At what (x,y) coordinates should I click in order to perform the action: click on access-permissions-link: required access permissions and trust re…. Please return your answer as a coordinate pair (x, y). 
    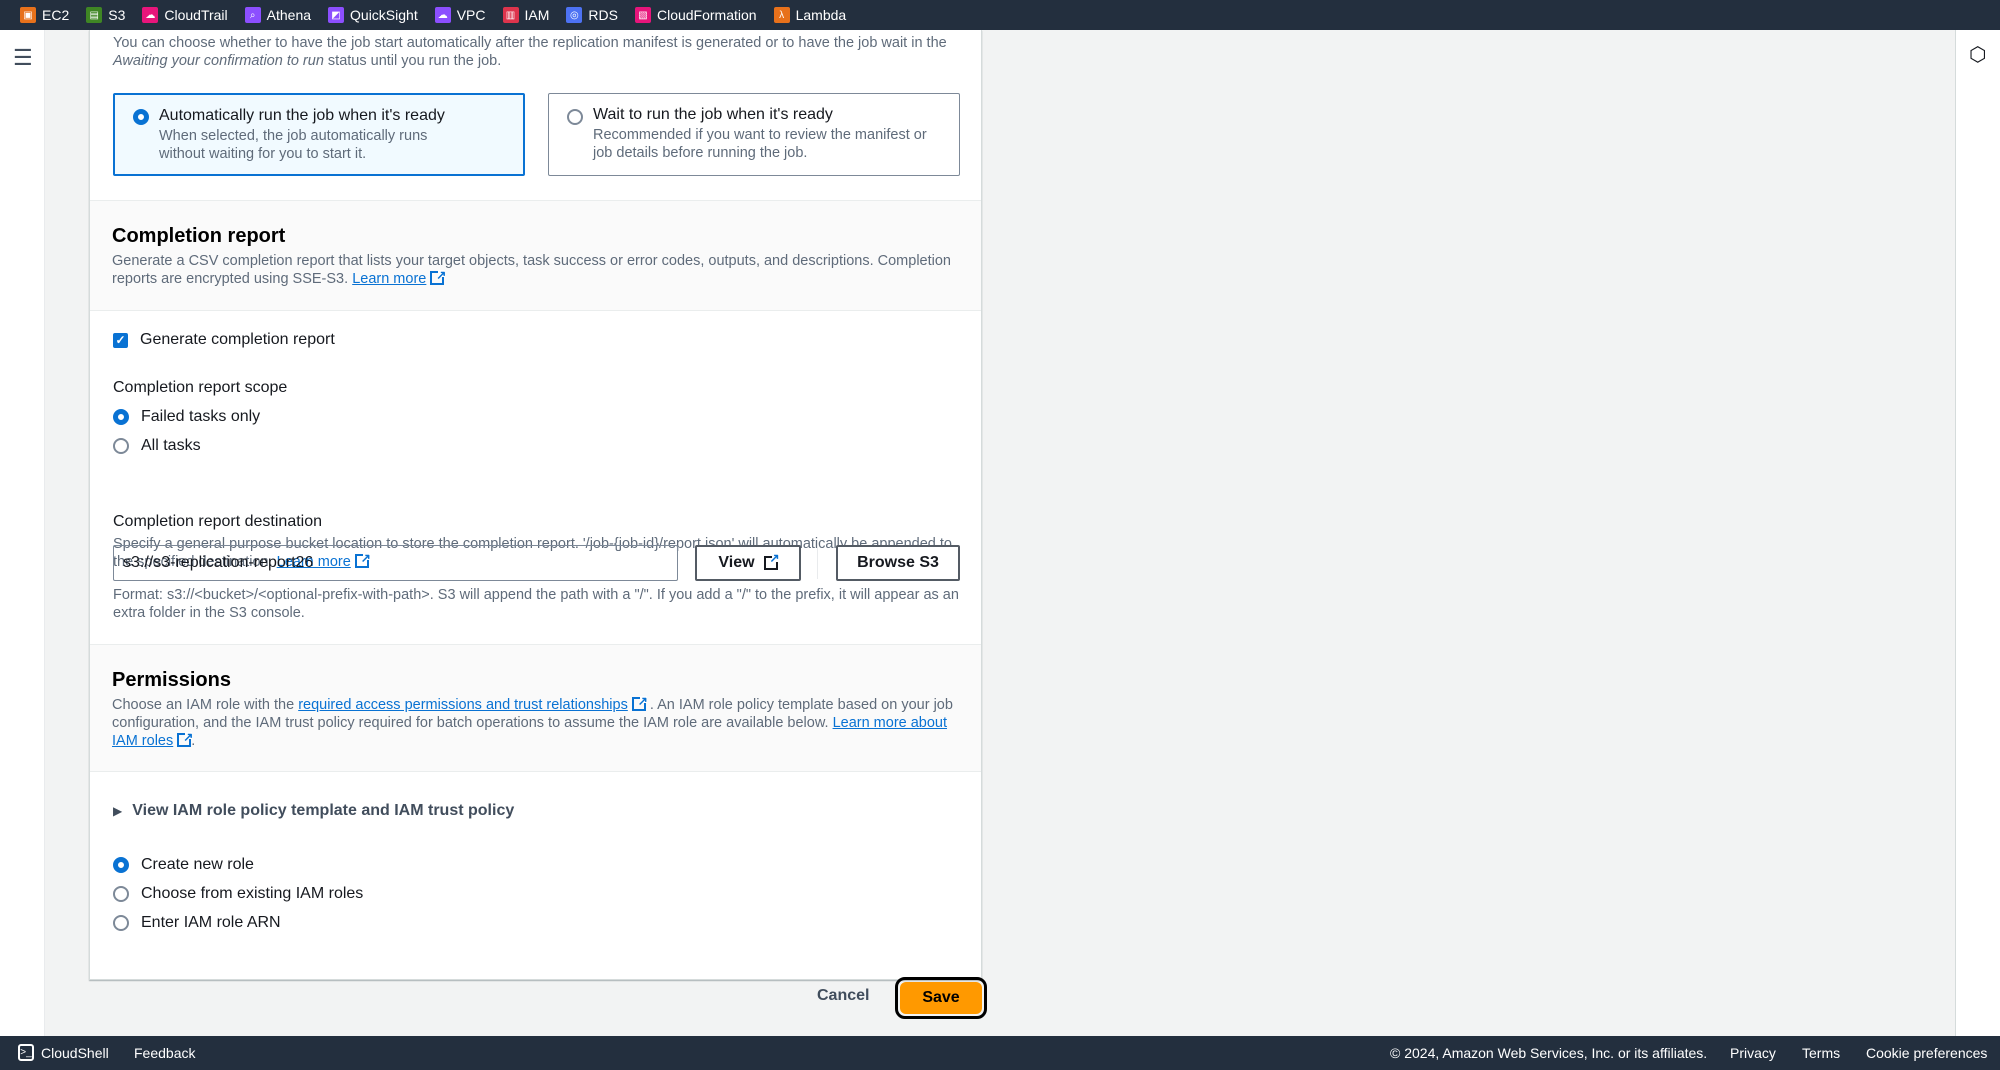
    Looking at the image, I should click on (463, 705).